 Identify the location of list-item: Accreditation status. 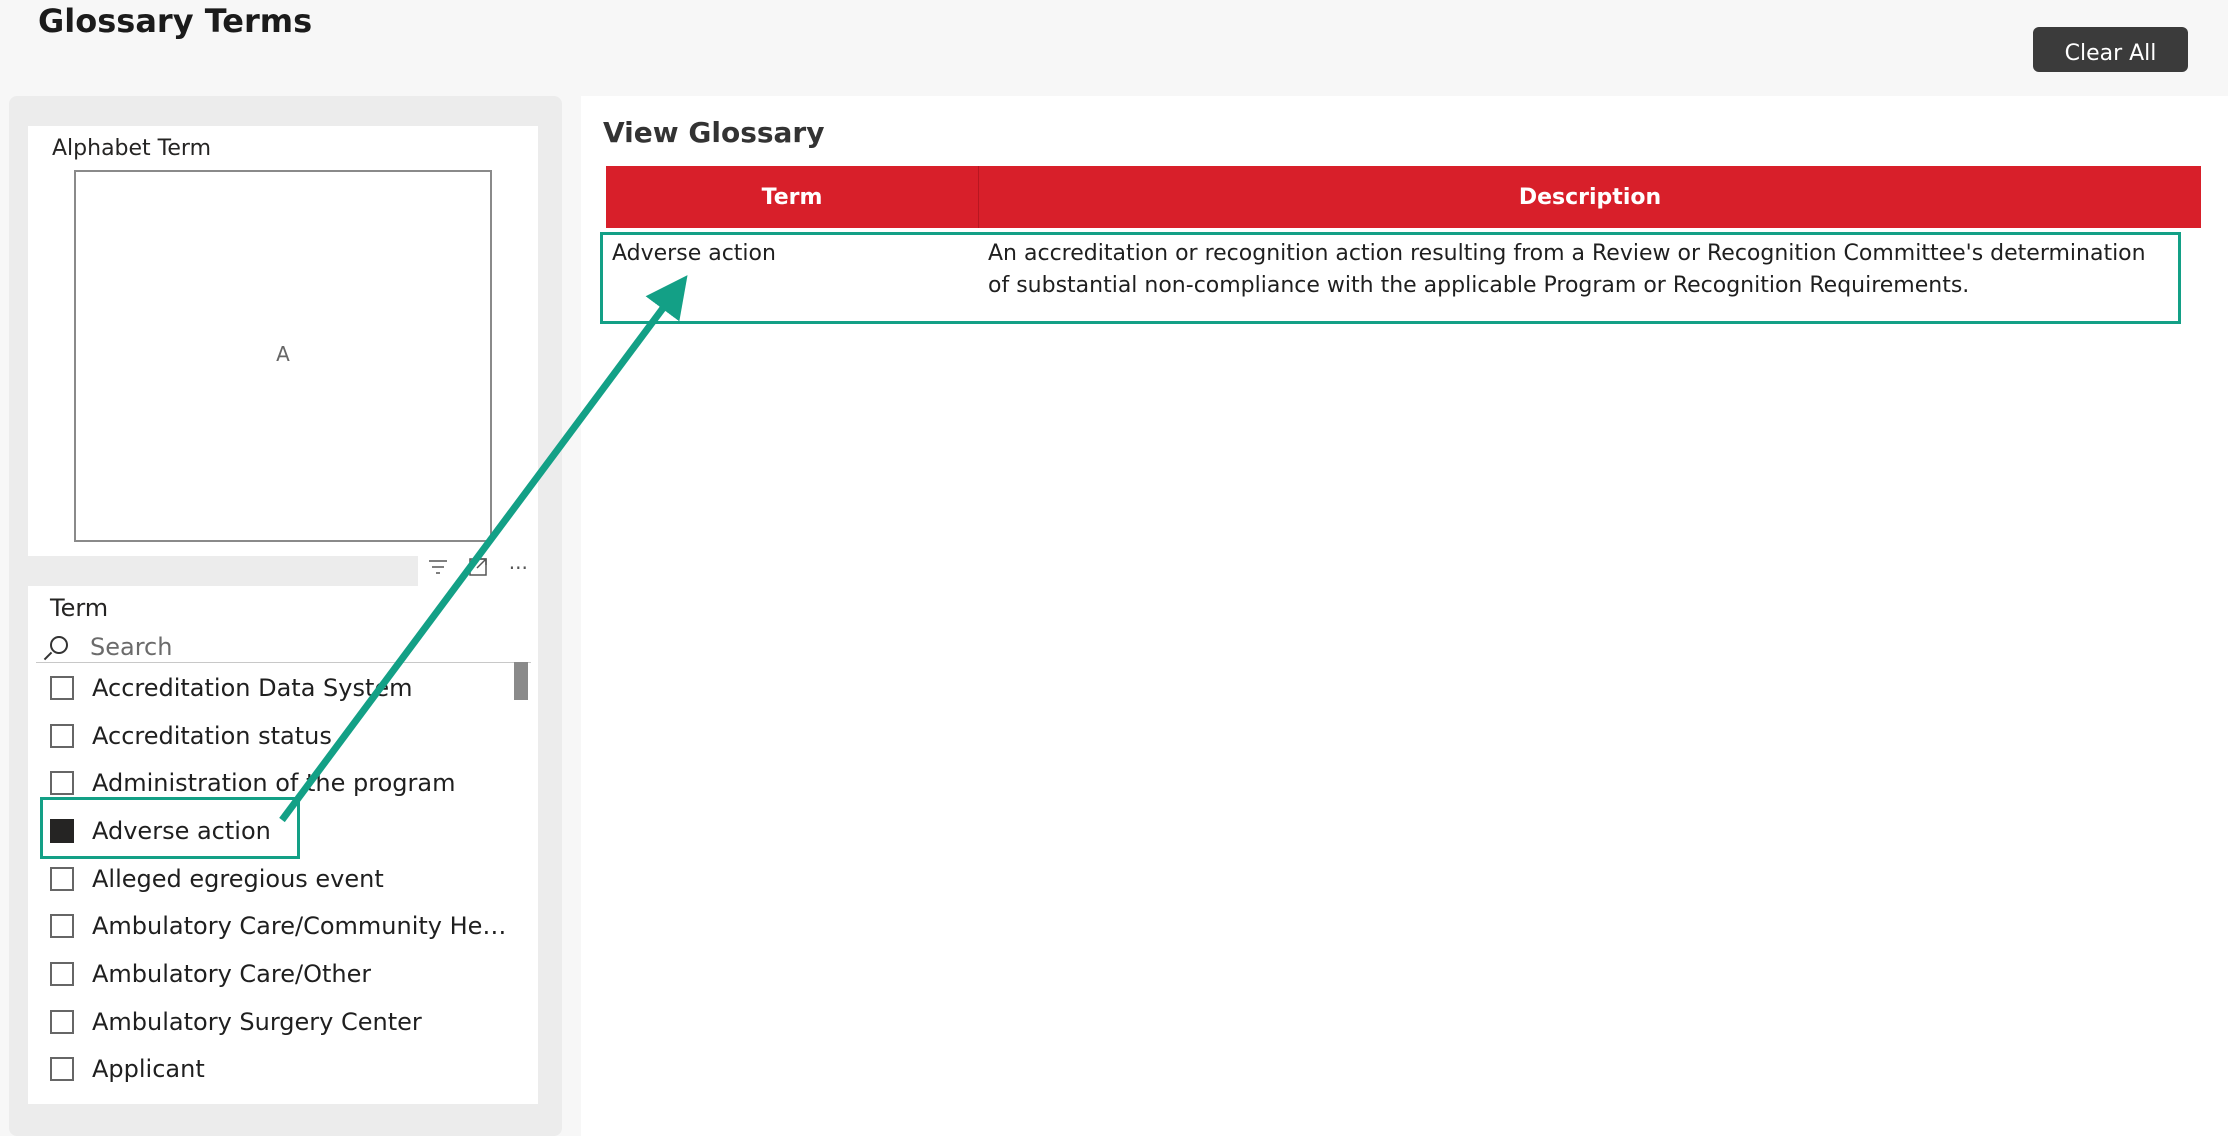
(282, 736).